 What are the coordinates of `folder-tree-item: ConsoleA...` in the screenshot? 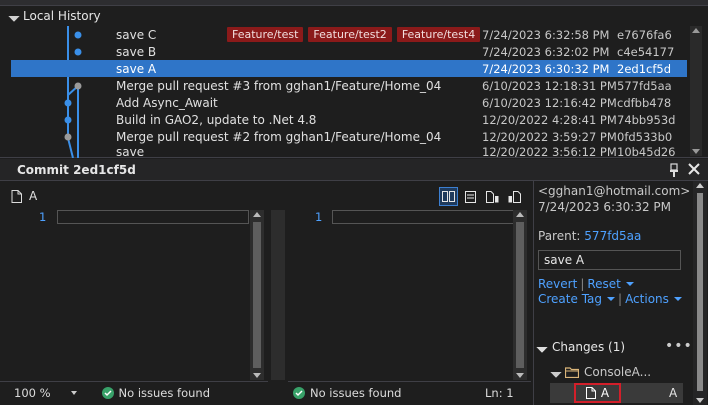 It's located at (600, 372).